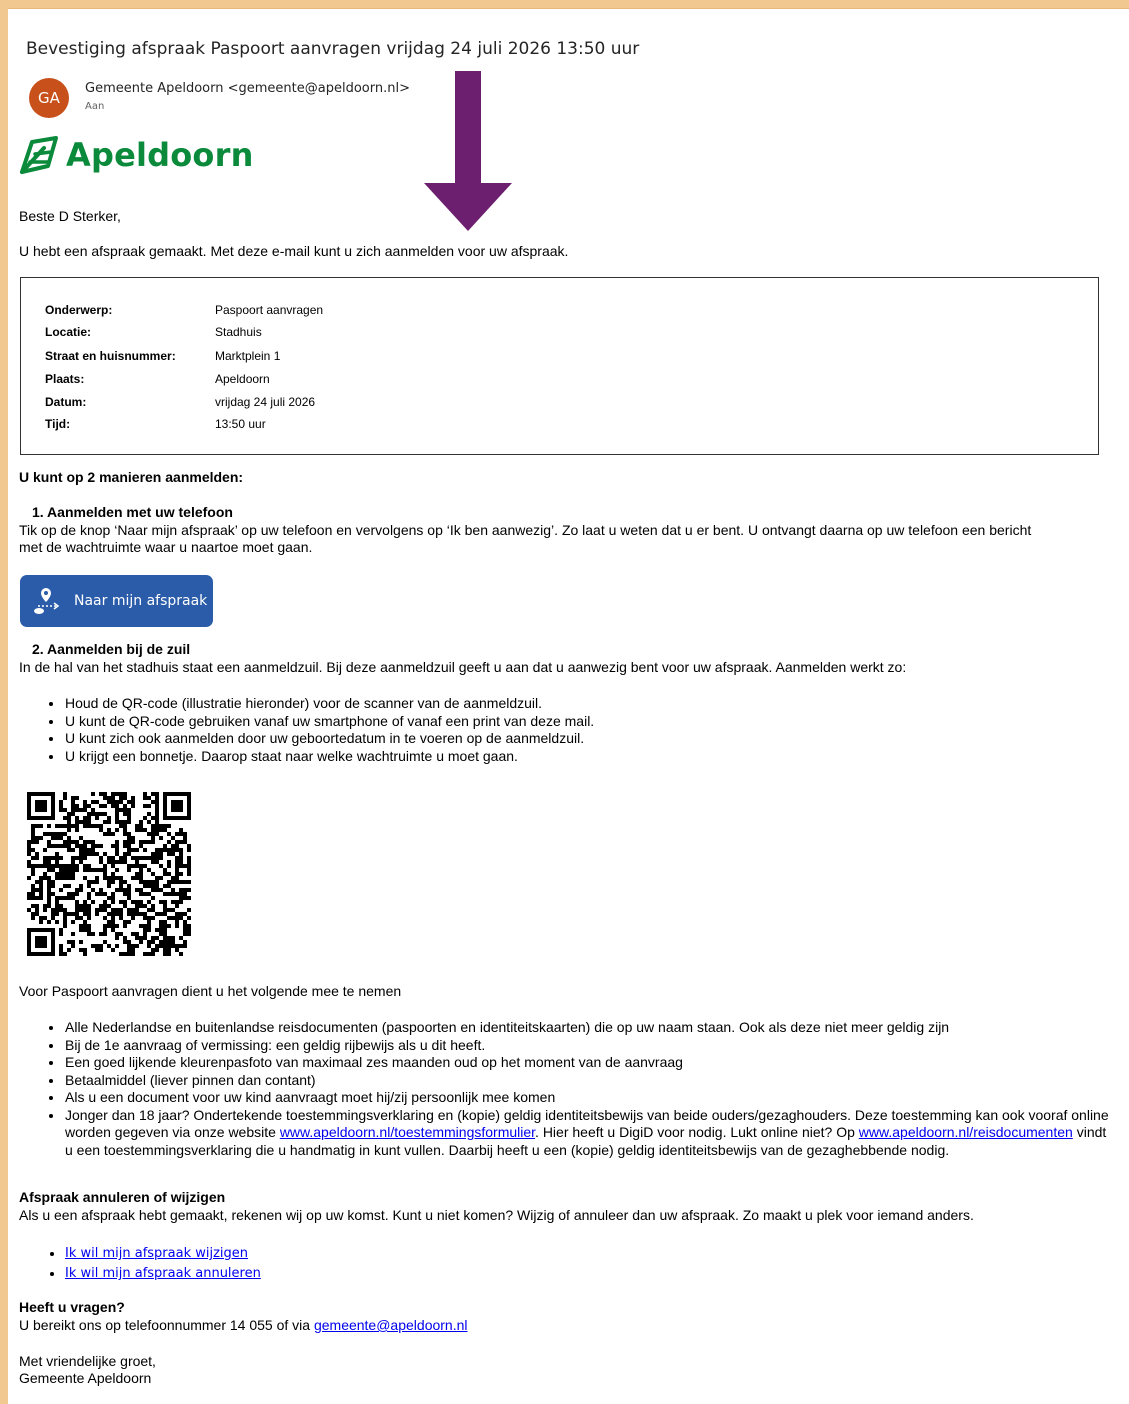 The image size is (1129, 1404). What do you see at coordinates (407, 1132) in the screenshot?
I see `consent-form-link: www.apeldoorn.nl/toestemmingsformulier` at bounding box center [407, 1132].